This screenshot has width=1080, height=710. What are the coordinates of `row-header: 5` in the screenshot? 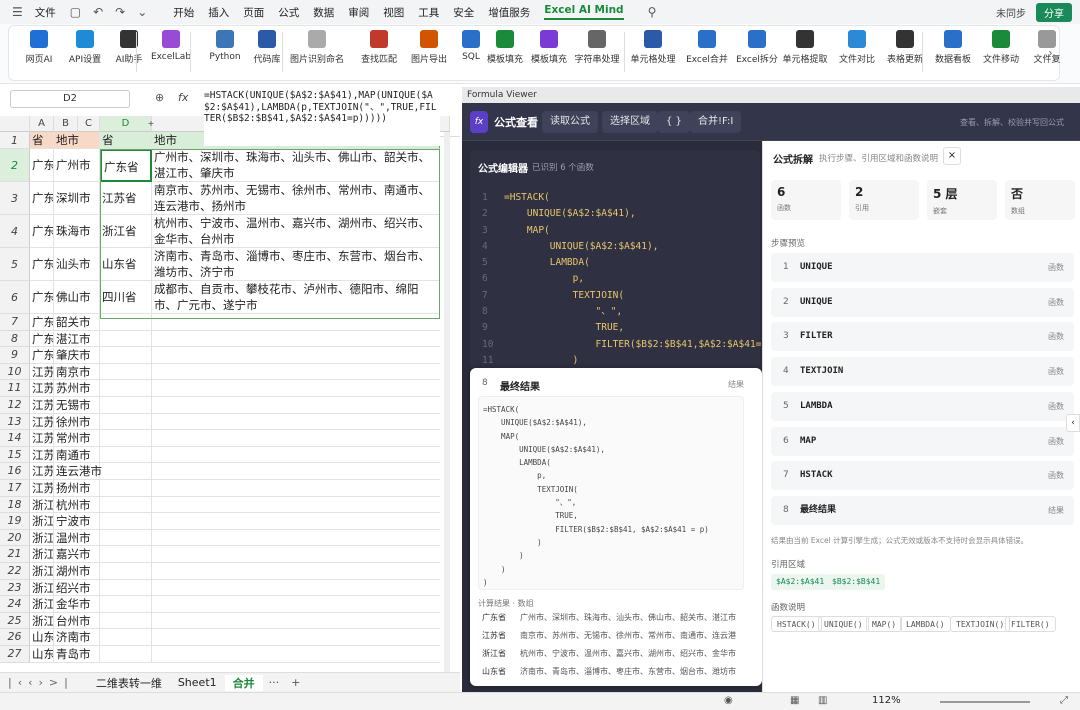 It's located at (15, 264).